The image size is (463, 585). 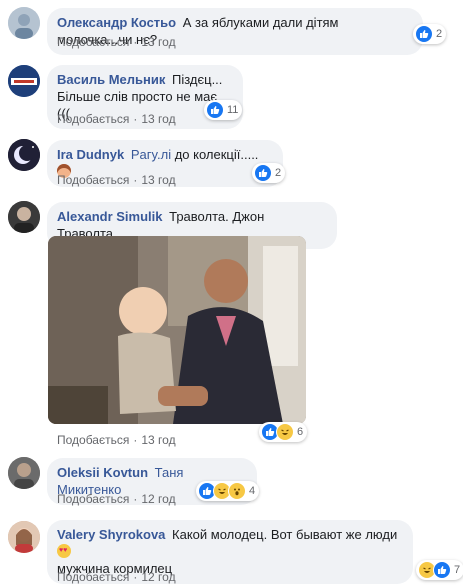 What do you see at coordinates (102, 472) in the screenshot?
I see `comment-author: Oleksii Kovtun` at bounding box center [102, 472].